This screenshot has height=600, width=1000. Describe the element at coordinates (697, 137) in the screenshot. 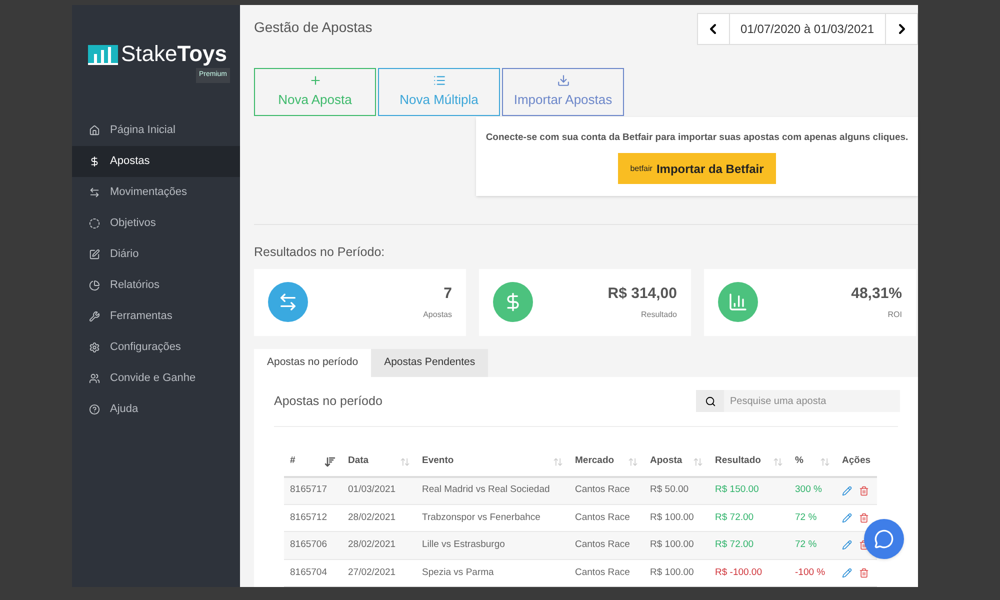

I see `betfair-message: Conecte-se com sua conta da Betfair para importar suas apostas com apenas alguns cliques.` at that location.